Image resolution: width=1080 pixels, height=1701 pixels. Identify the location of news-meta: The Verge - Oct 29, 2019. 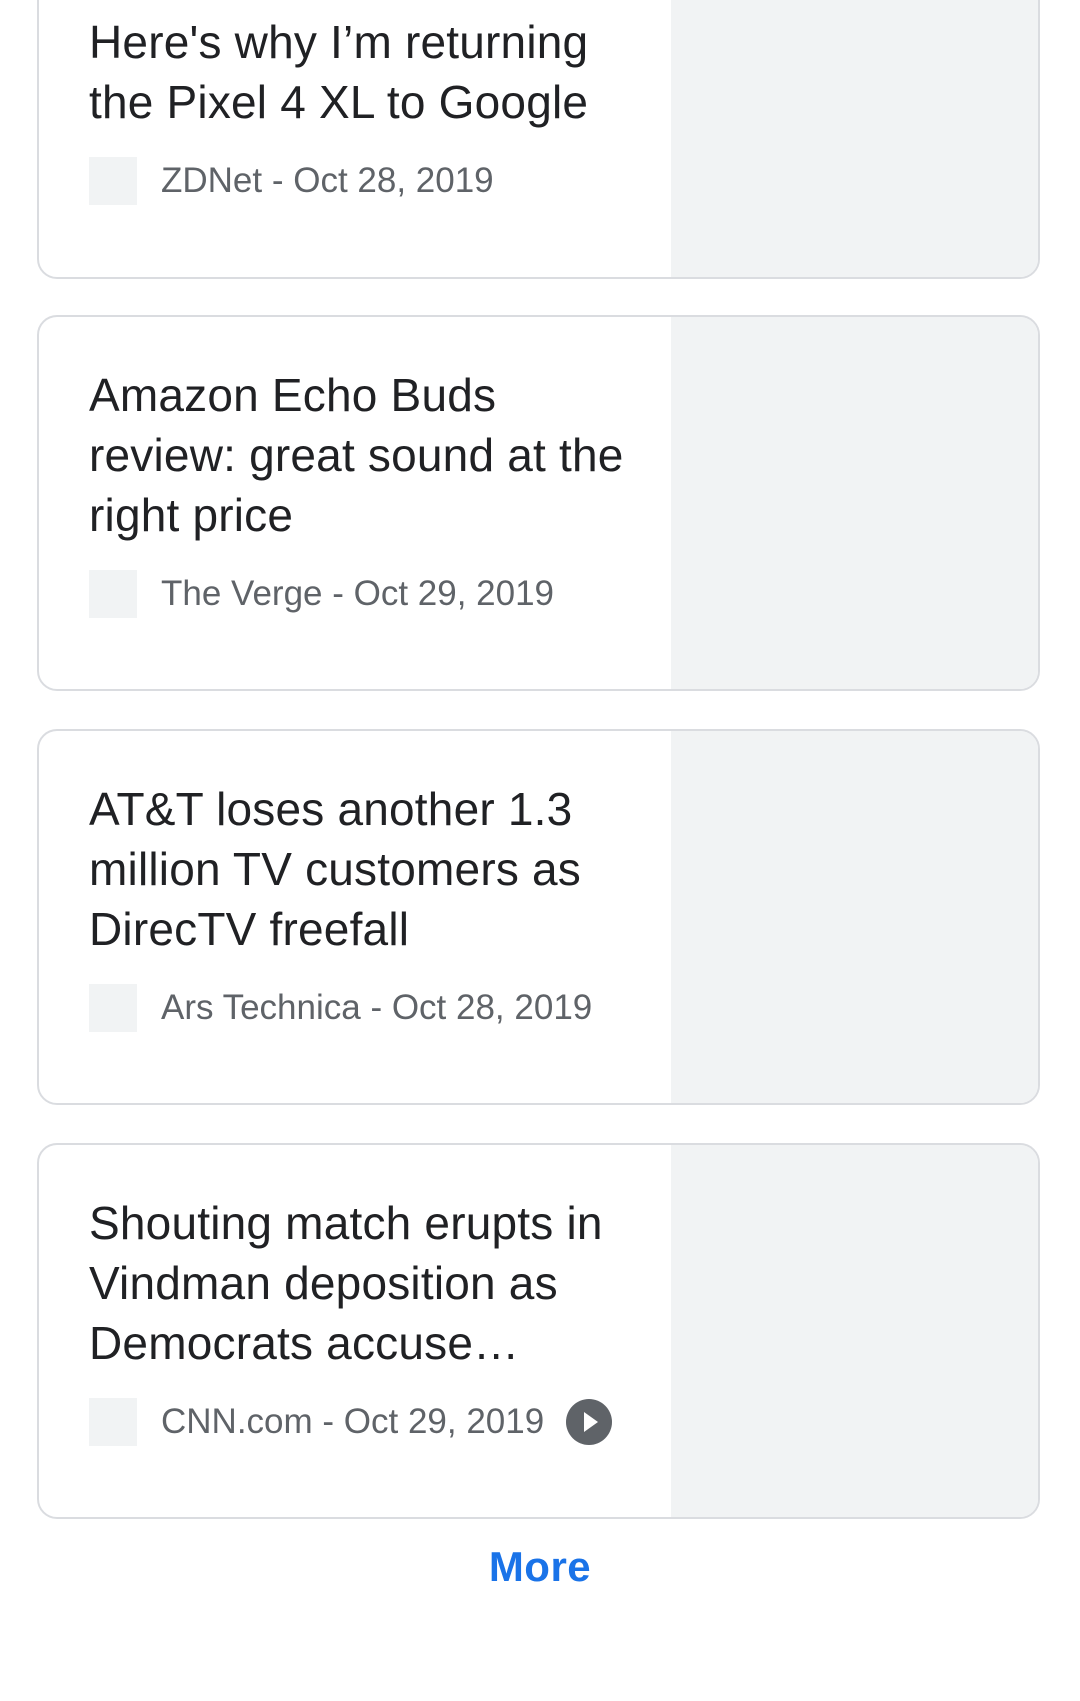
(321, 594).